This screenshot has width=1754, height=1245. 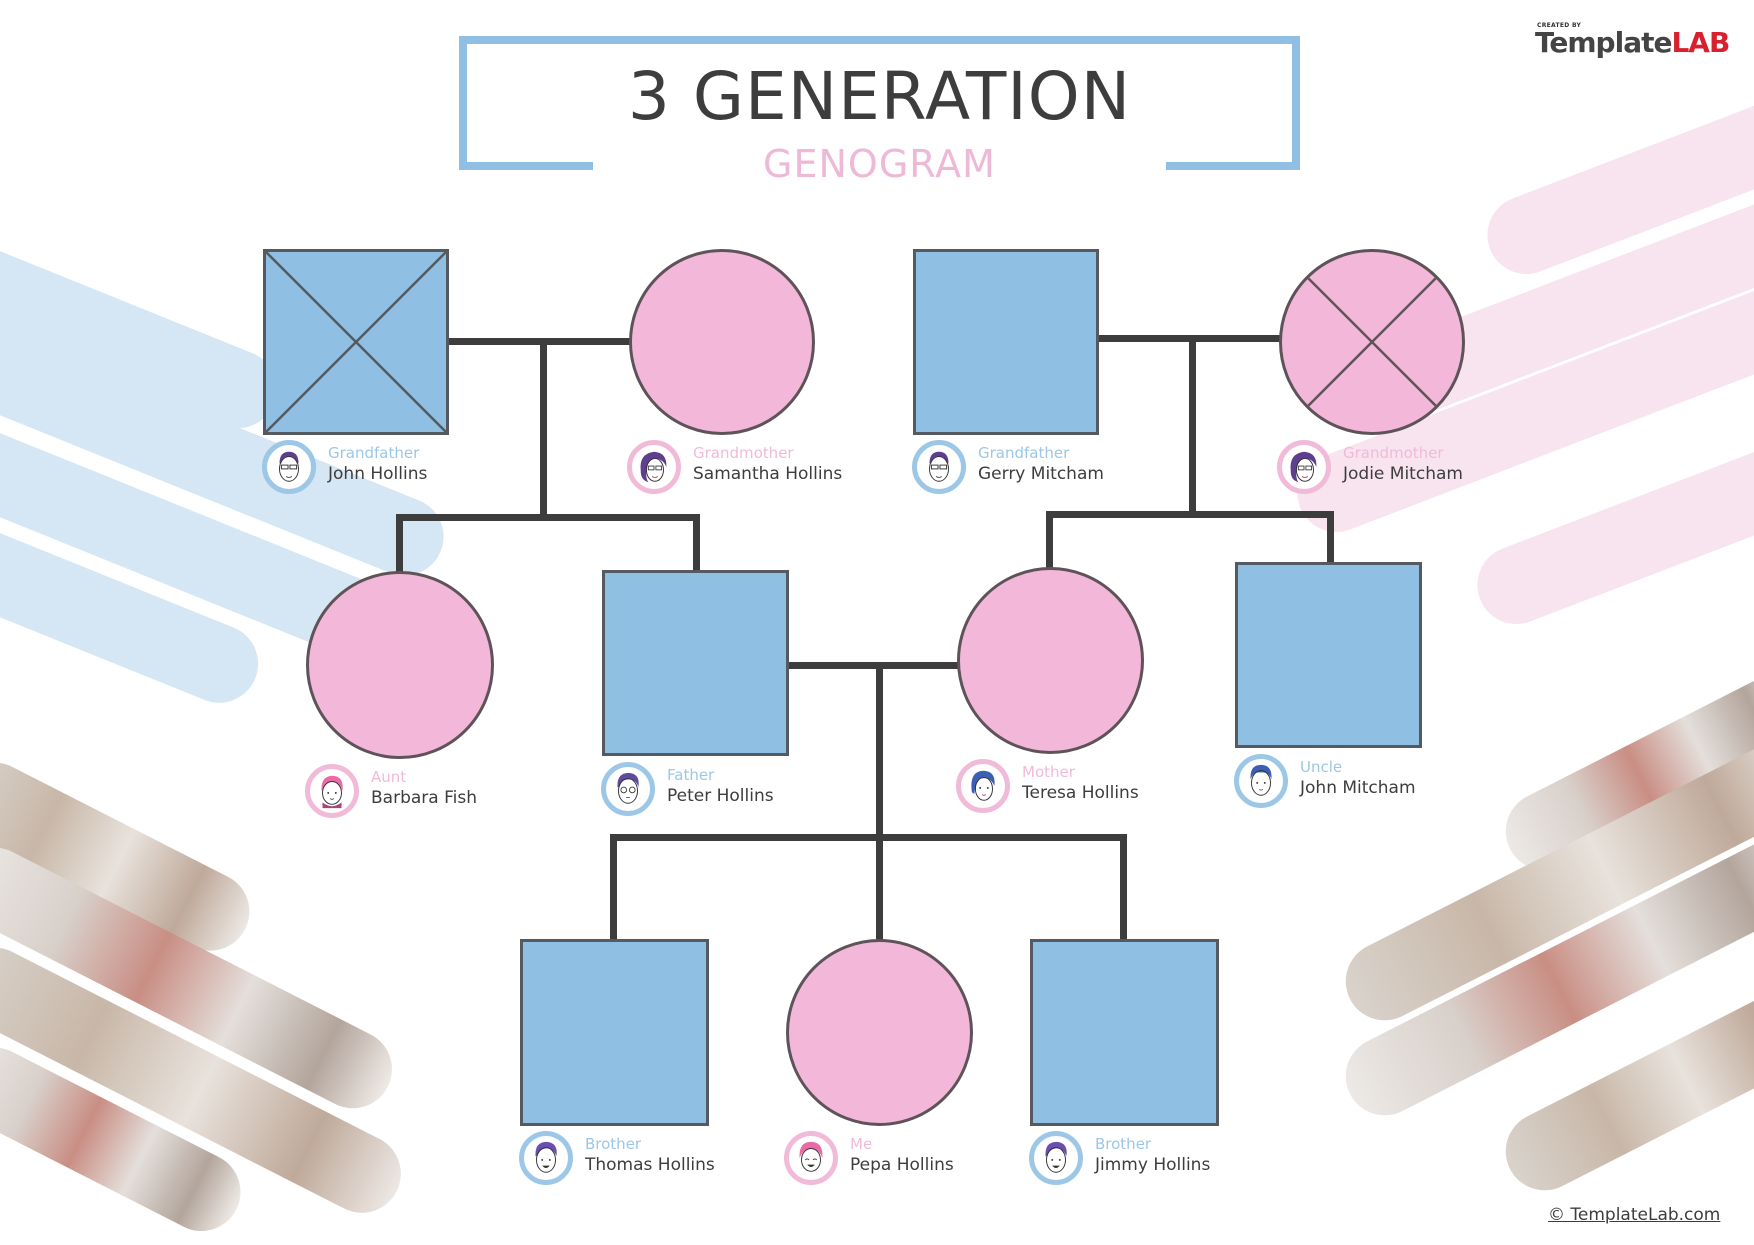 What do you see at coordinates (1358, 788) in the screenshot?
I see `person-name: John Mitcham` at bounding box center [1358, 788].